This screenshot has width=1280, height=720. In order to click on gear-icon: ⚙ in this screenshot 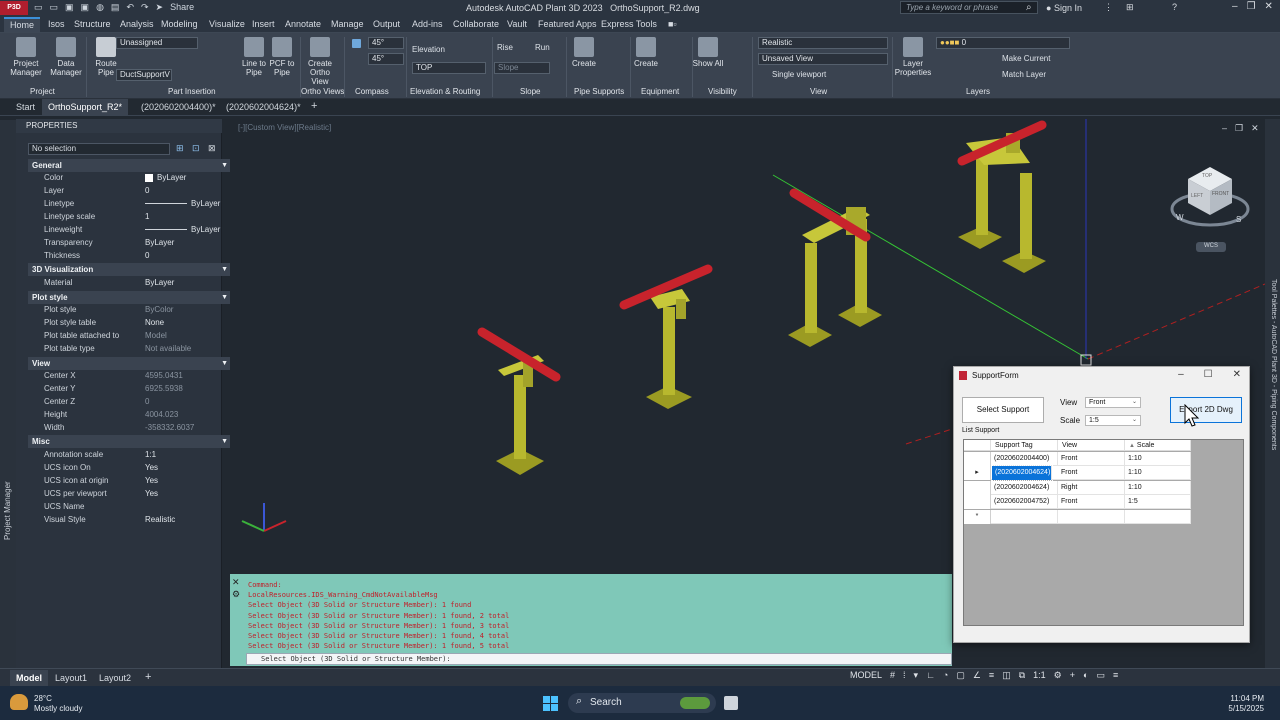, I will do `click(1058, 675)`.